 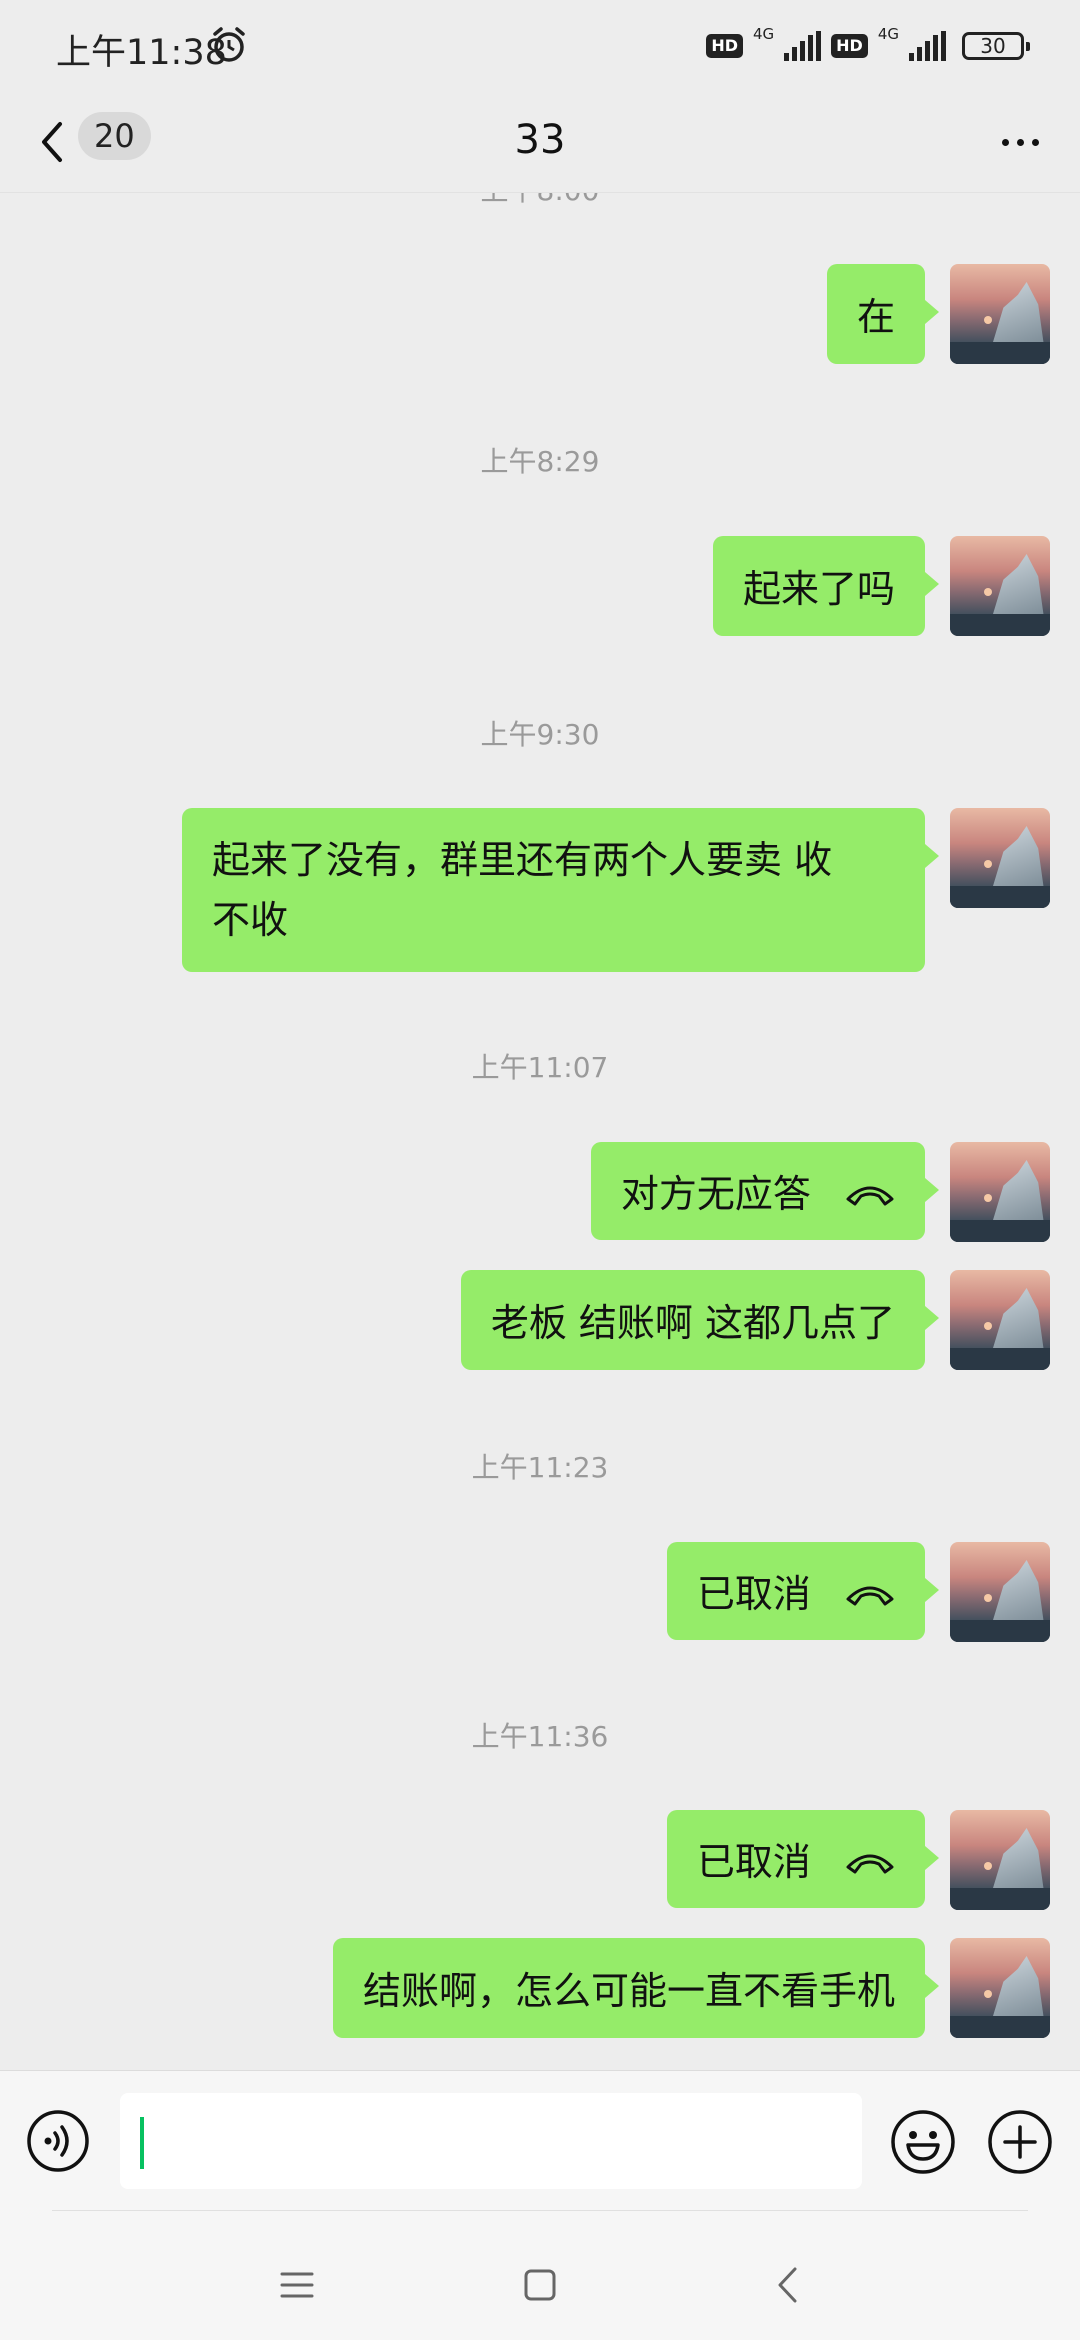 What do you see at coordinates (888, 34) in the screenshot?
I see `network-type-2: 4G` at bounding box center [888, 34].